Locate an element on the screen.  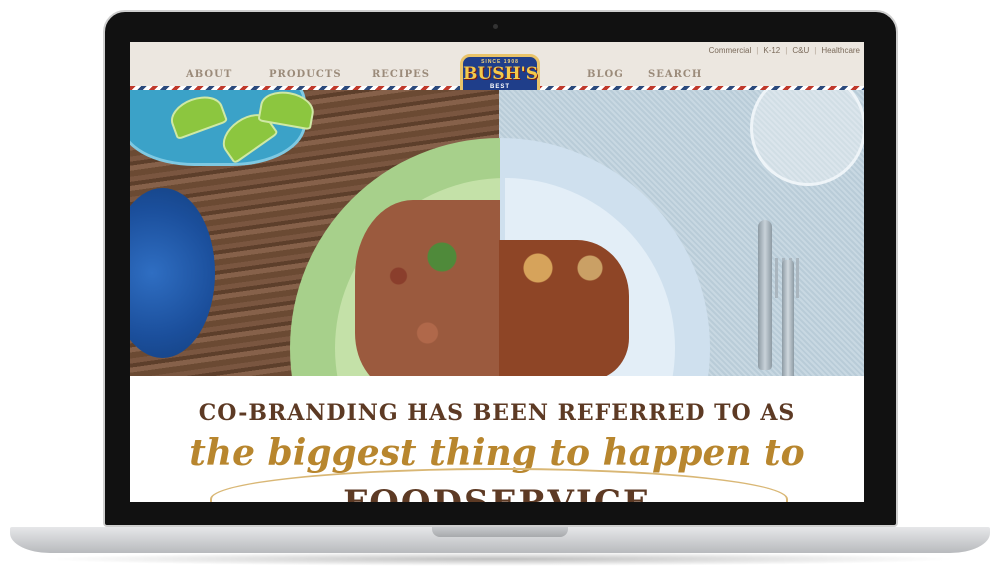
baked-beans-and-potatoes is located at coordinates (564, 308).